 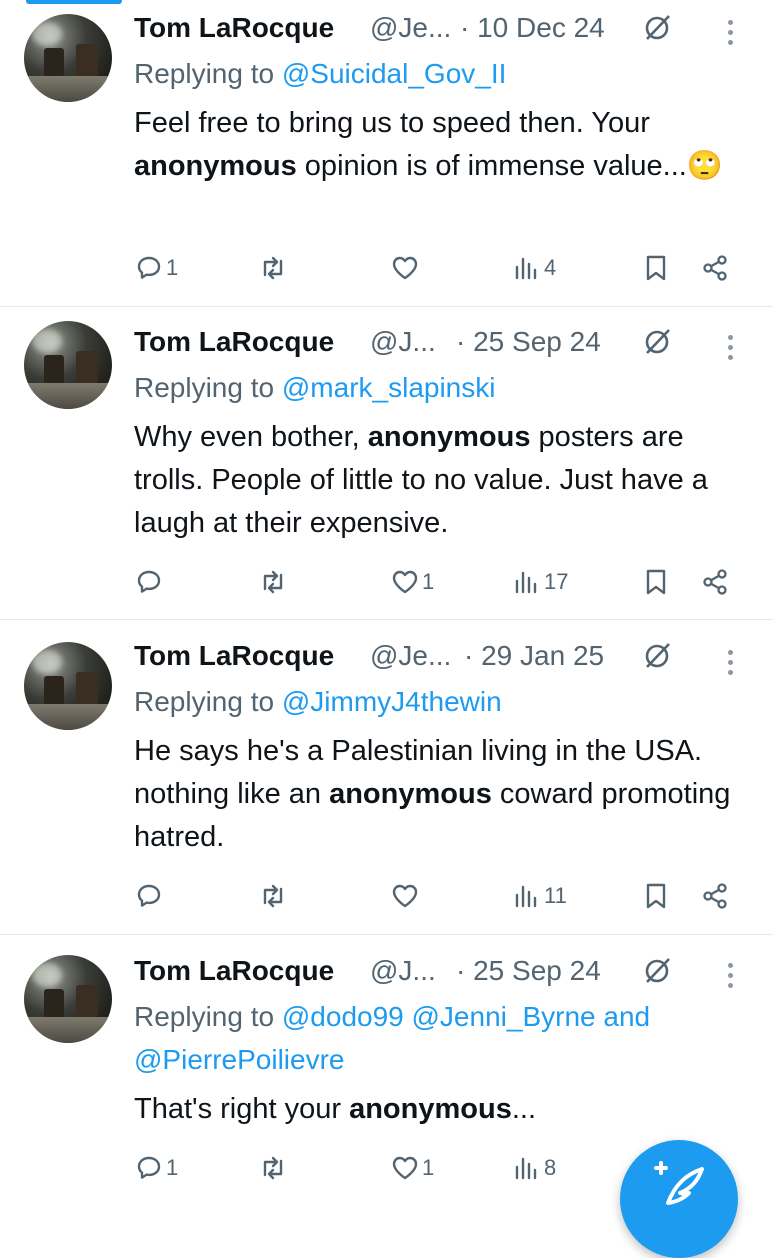 What do you see at coordinates (389, 387) in the screenshot?
I see `replying-to-link: @mark_slapinski` at bounding box center [389, 387].